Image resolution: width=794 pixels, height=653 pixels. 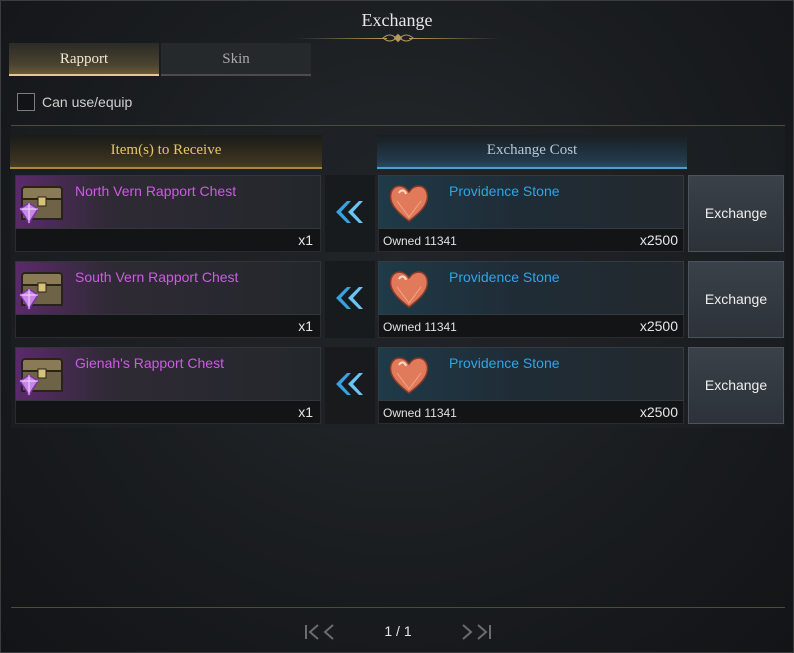 What do you see at coordinates (26, 102) in the screenshot?
I see `can-use-checkbox` at bounding box center [26, 102].